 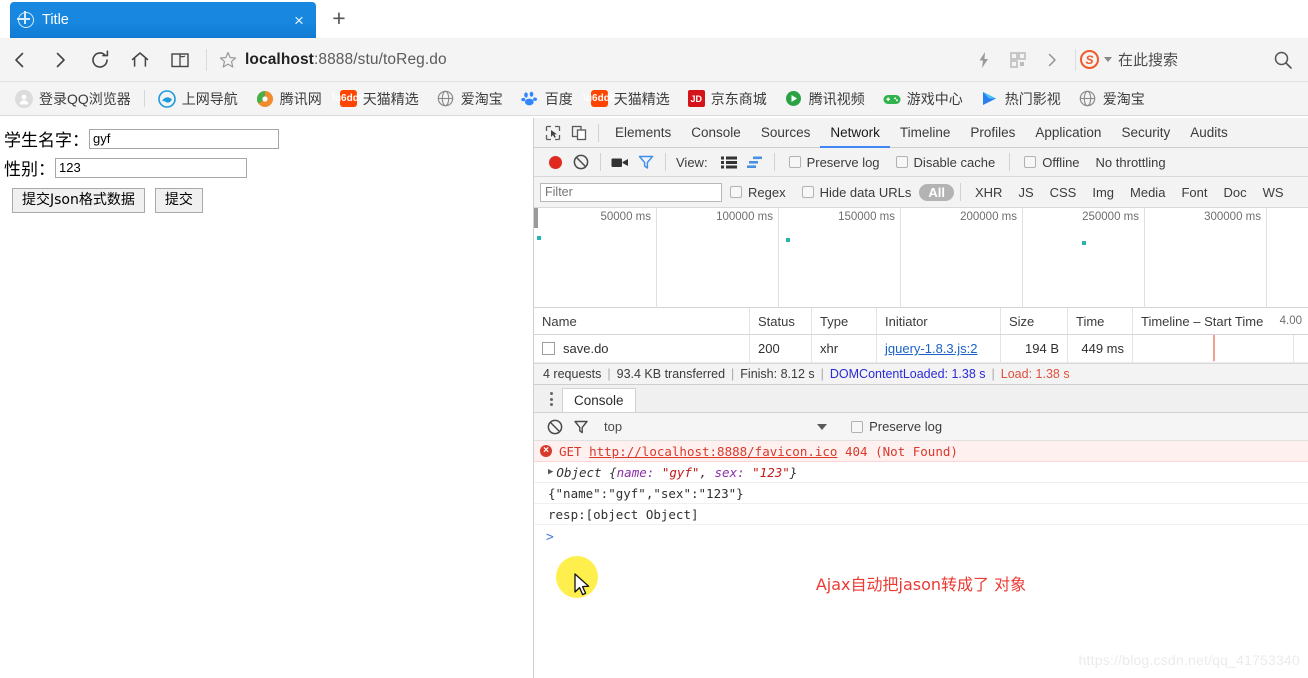 What do you see at coordinates (151, 167) in the screenshot?
I see `sex-input` at bounding box center [151, 167].